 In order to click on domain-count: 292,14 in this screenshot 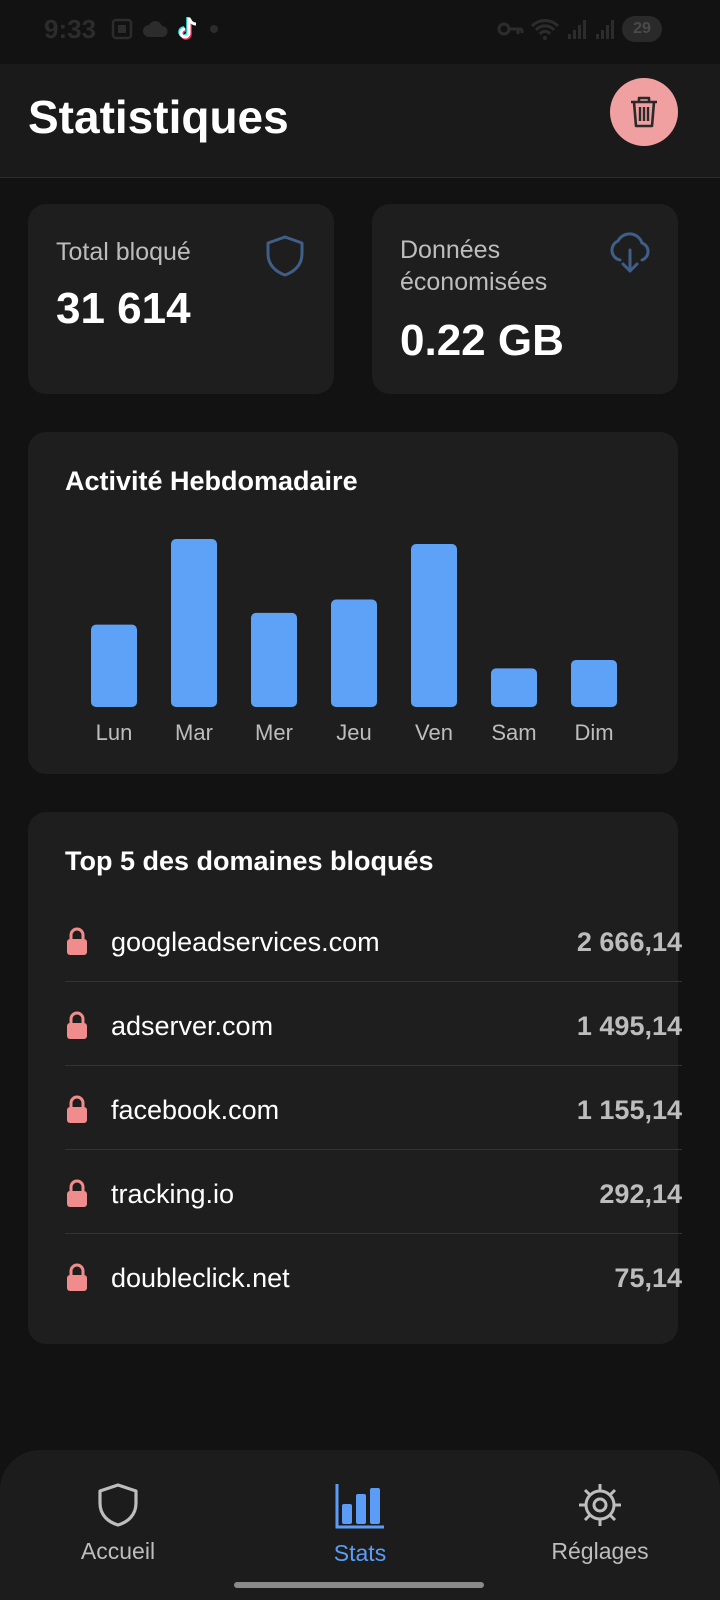, I will do `click(640, 1193)`.